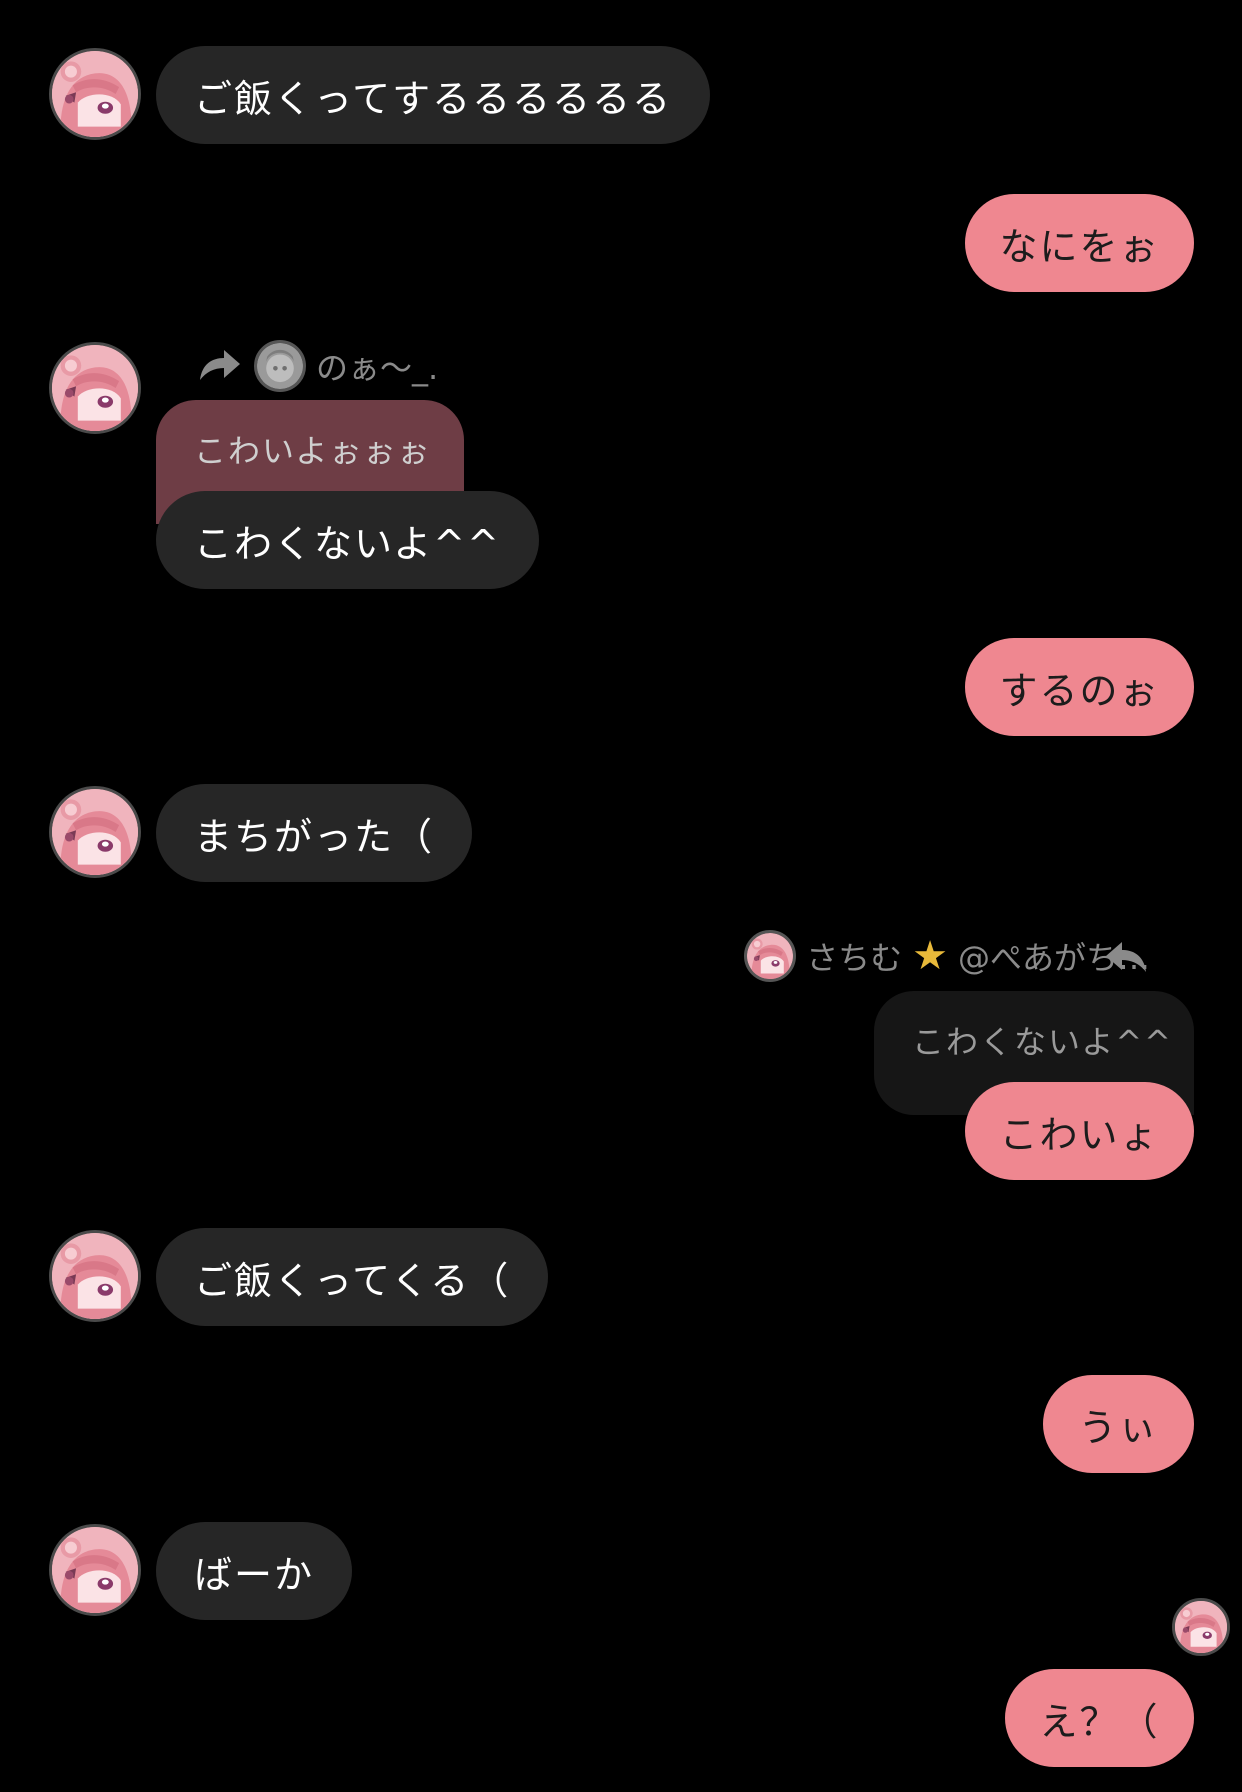  Describe the element at coordinates (1079, 687) in the screenshot. I see `outgoing-message-bubble: するのぉ` at that location.